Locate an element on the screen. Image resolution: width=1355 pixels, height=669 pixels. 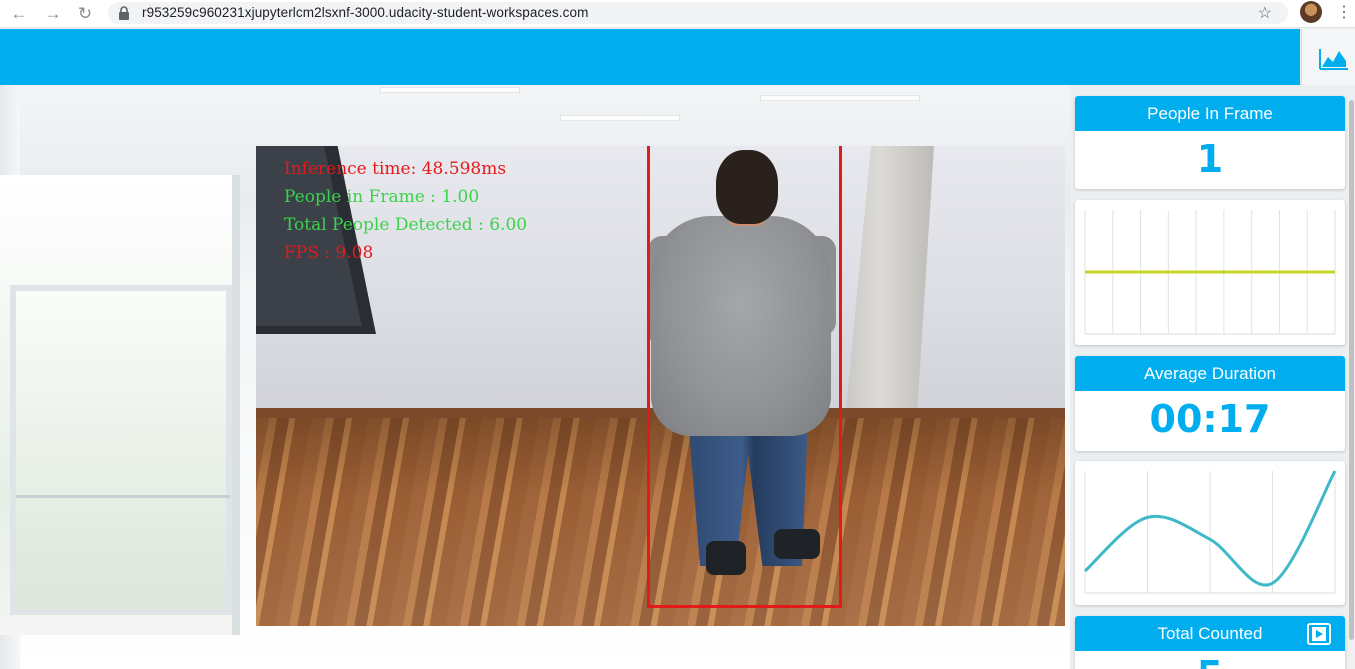
people-in-frame-card: People In Frame 1 is located at coordinates (1210, 142).